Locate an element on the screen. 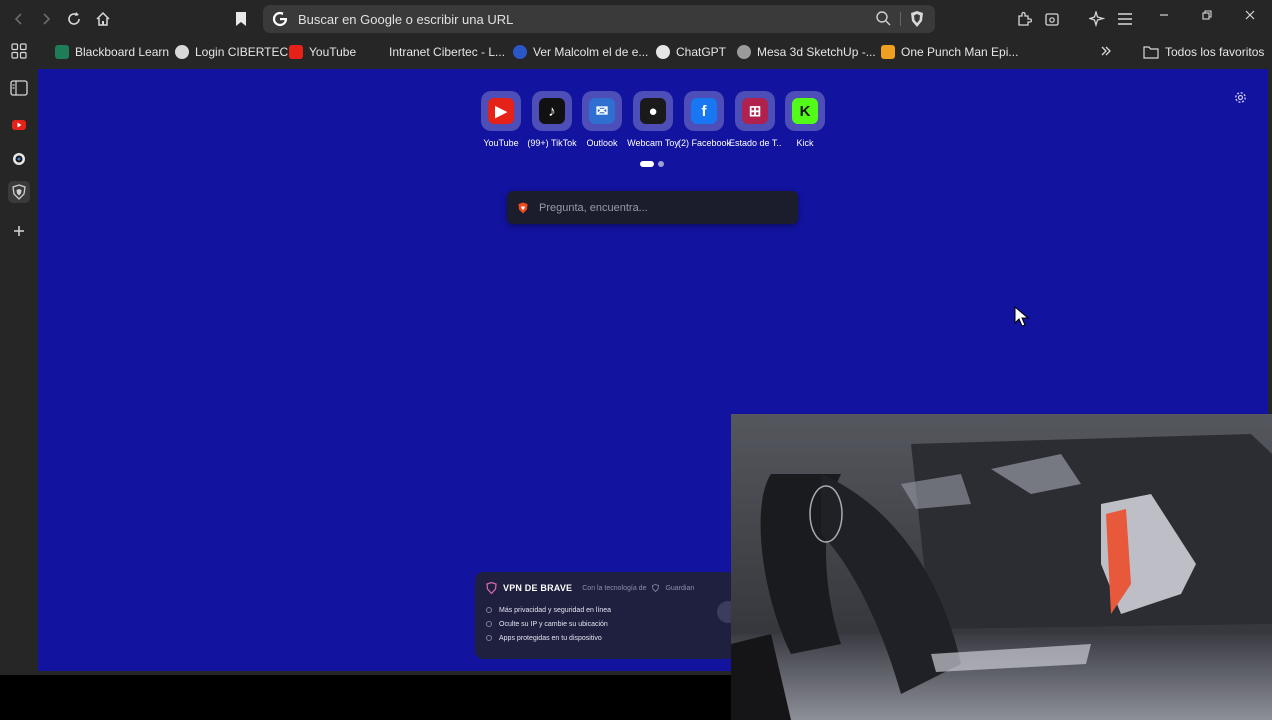 Image resolution: width=1272 pixels, height=720 pixels. vpn-feature: Más privacidad y seguridad en línea is located at coordinates (548, 610).